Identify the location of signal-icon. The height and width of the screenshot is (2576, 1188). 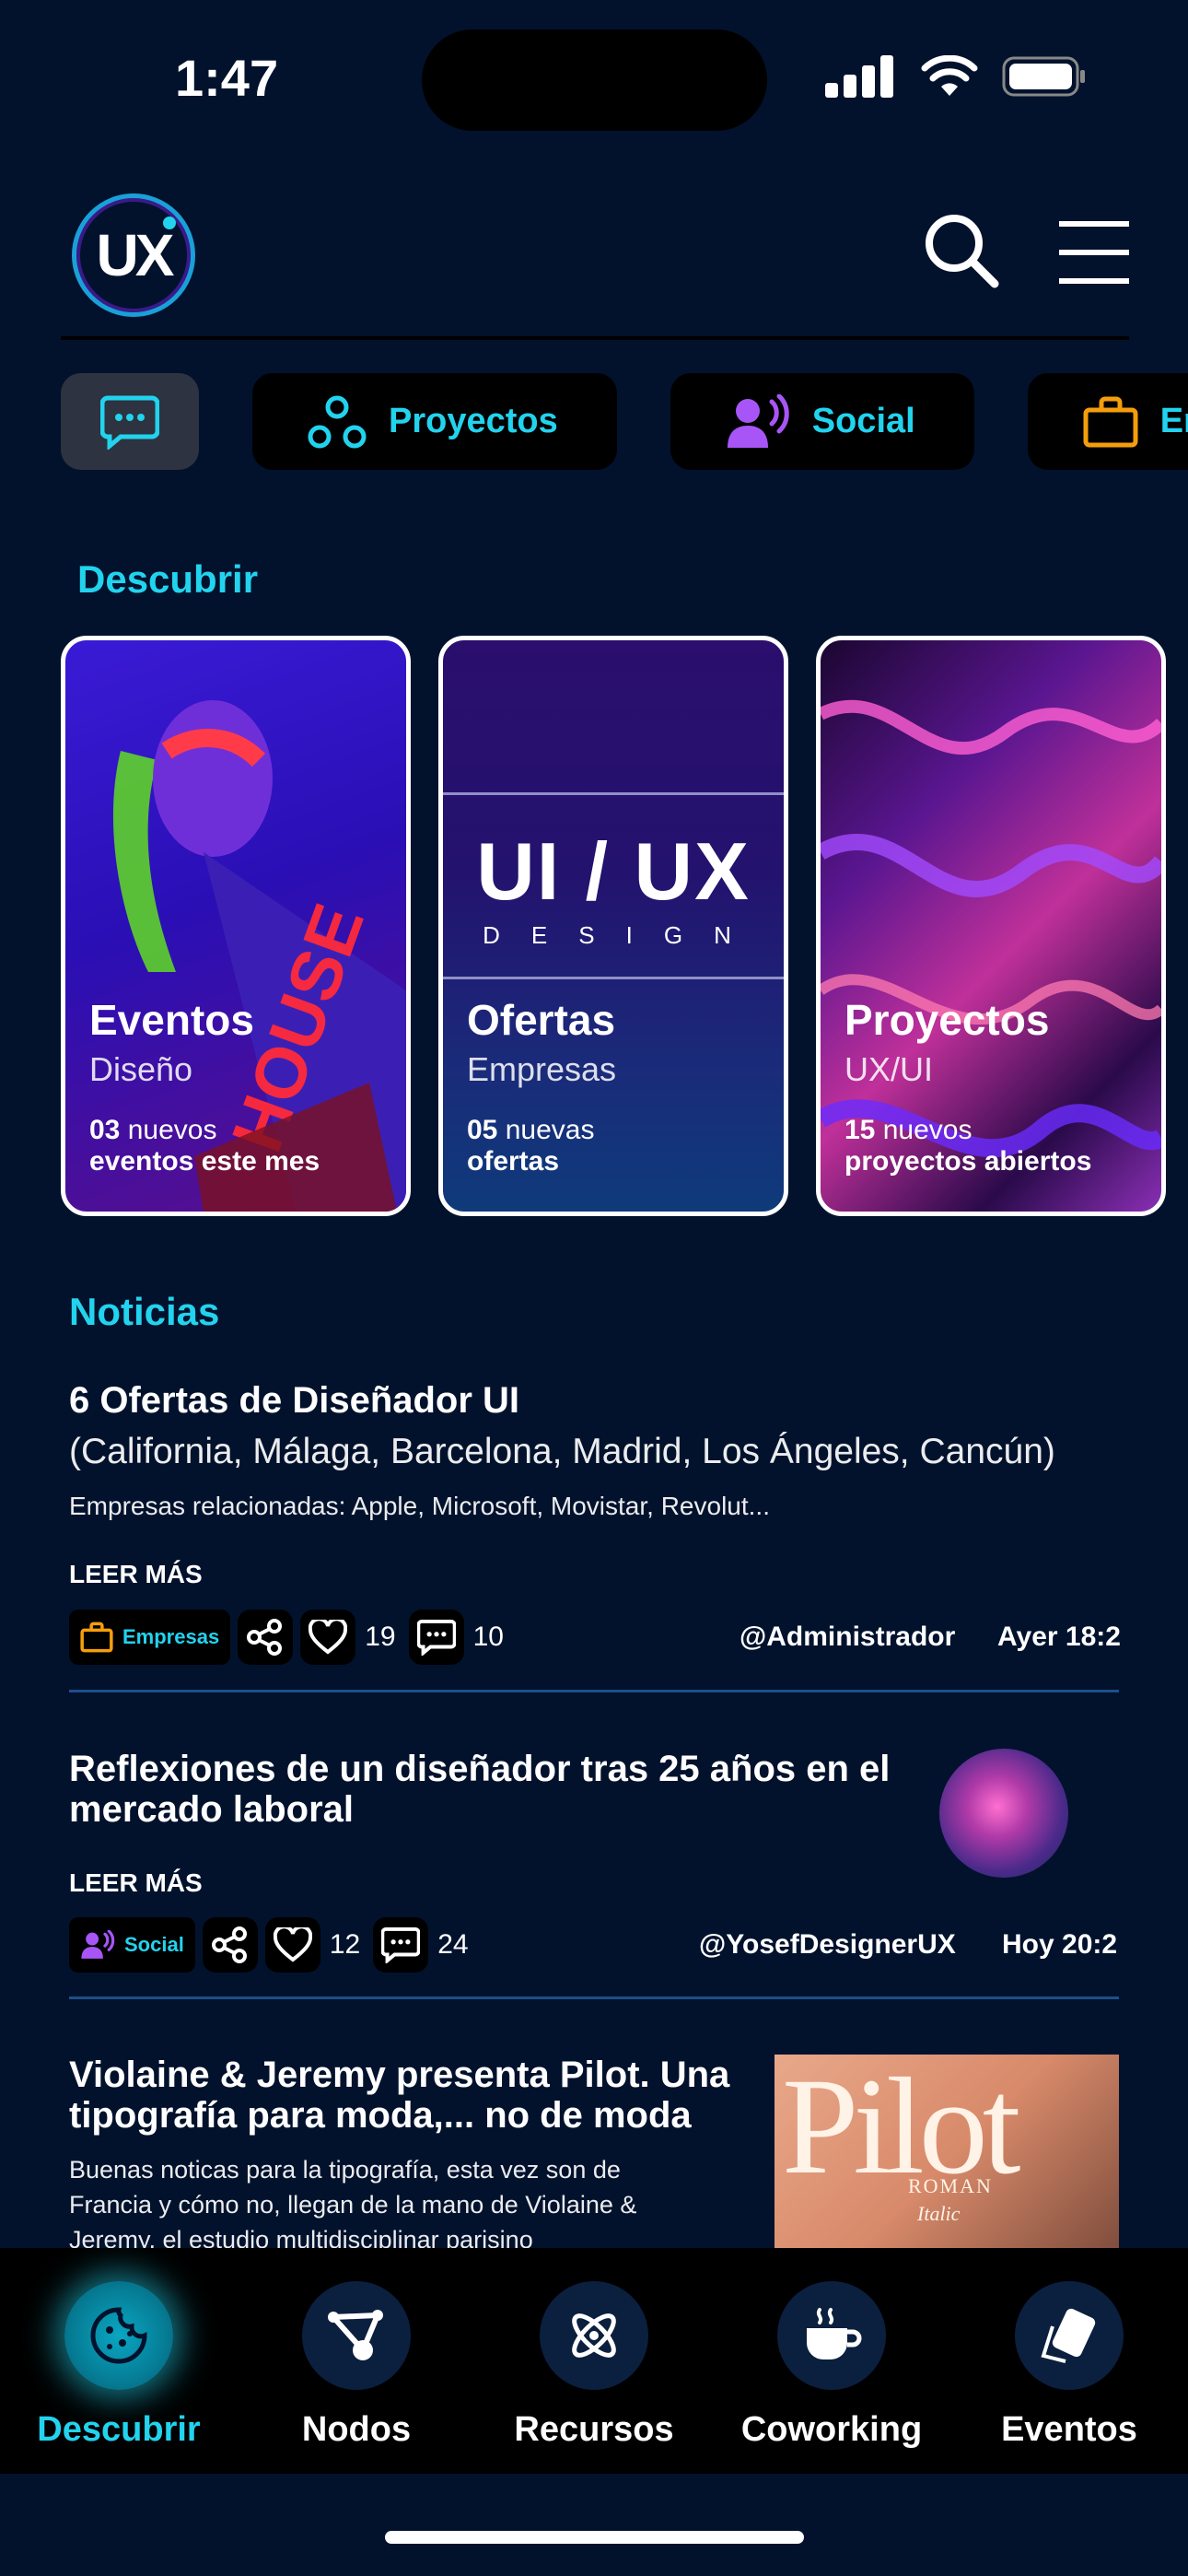
(859, 76).